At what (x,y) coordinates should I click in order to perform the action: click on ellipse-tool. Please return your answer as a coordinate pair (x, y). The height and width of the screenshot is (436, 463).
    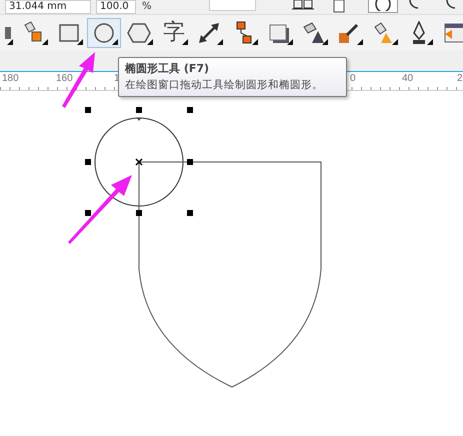
    Looking at the image, I should click on (104, 33).